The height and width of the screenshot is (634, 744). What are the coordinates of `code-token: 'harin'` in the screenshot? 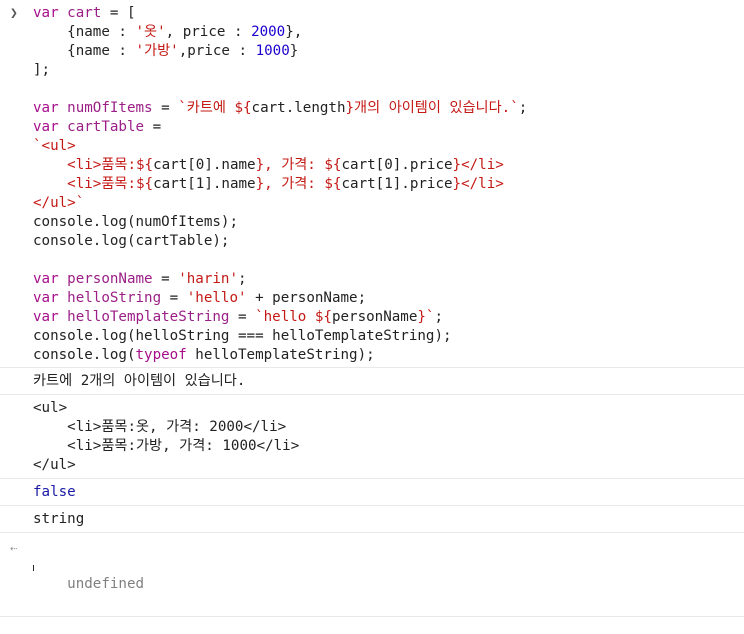 It's located at (208, 279).